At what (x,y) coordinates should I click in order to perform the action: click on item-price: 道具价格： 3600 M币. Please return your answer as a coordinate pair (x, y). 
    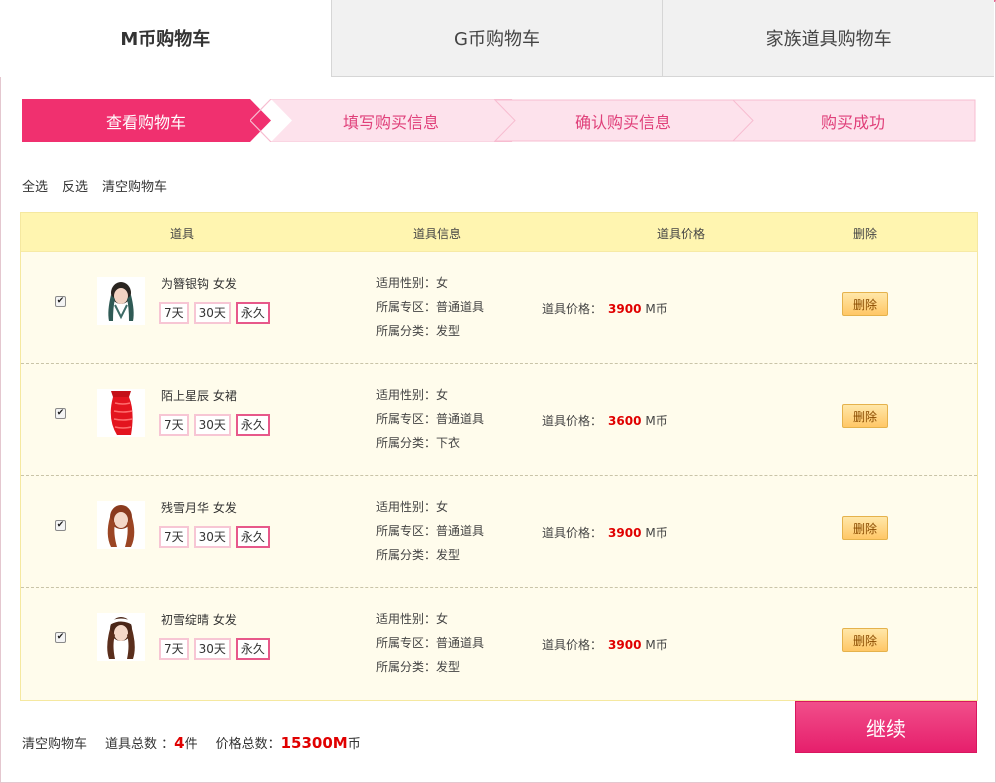
    Looking at the image, I should click on (605, 420).